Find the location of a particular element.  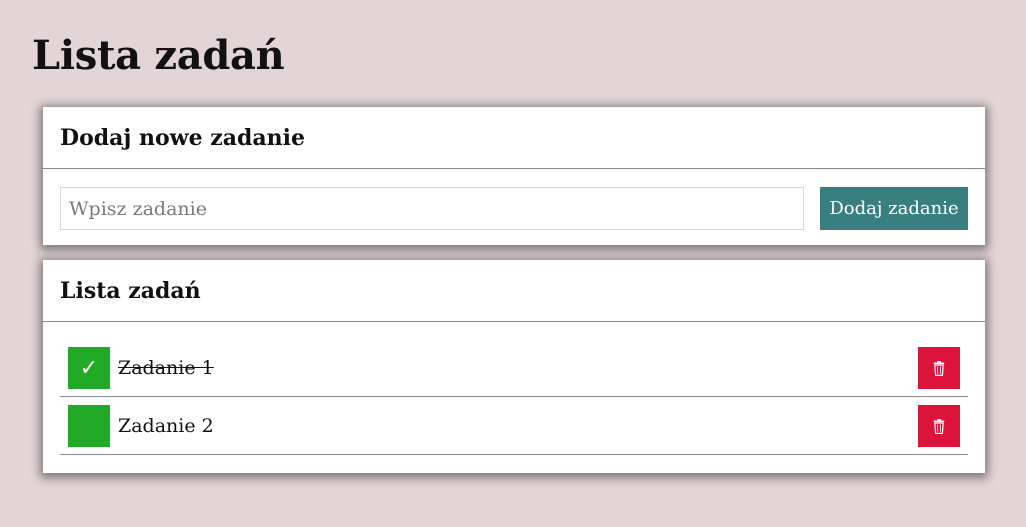

task-row: ✓ Zadanie 1 is located at coordinates (514, 368).